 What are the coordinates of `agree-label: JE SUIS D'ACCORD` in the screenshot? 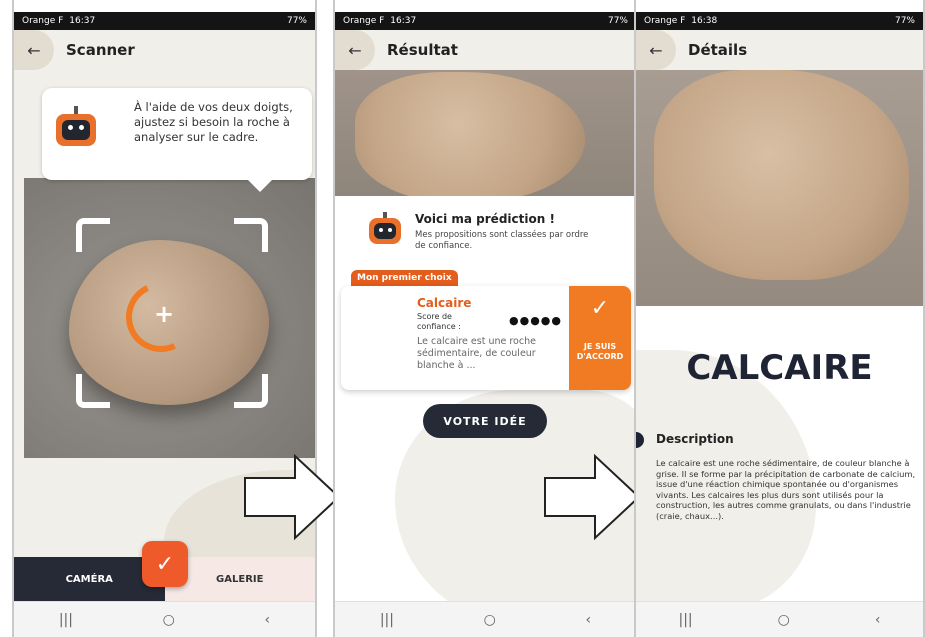 It's located at (600, 351).